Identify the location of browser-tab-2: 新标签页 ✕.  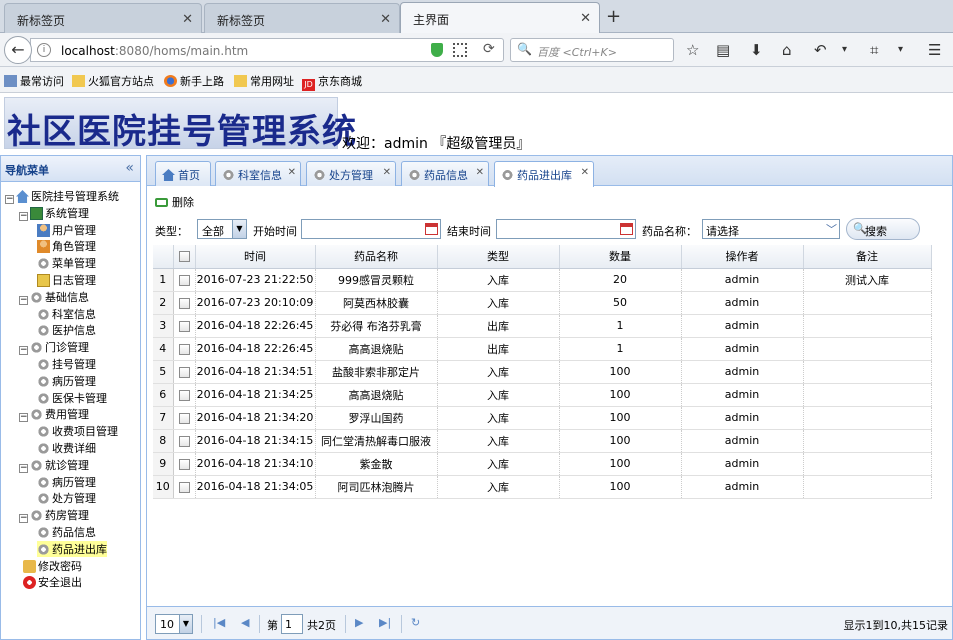
(302, 18).